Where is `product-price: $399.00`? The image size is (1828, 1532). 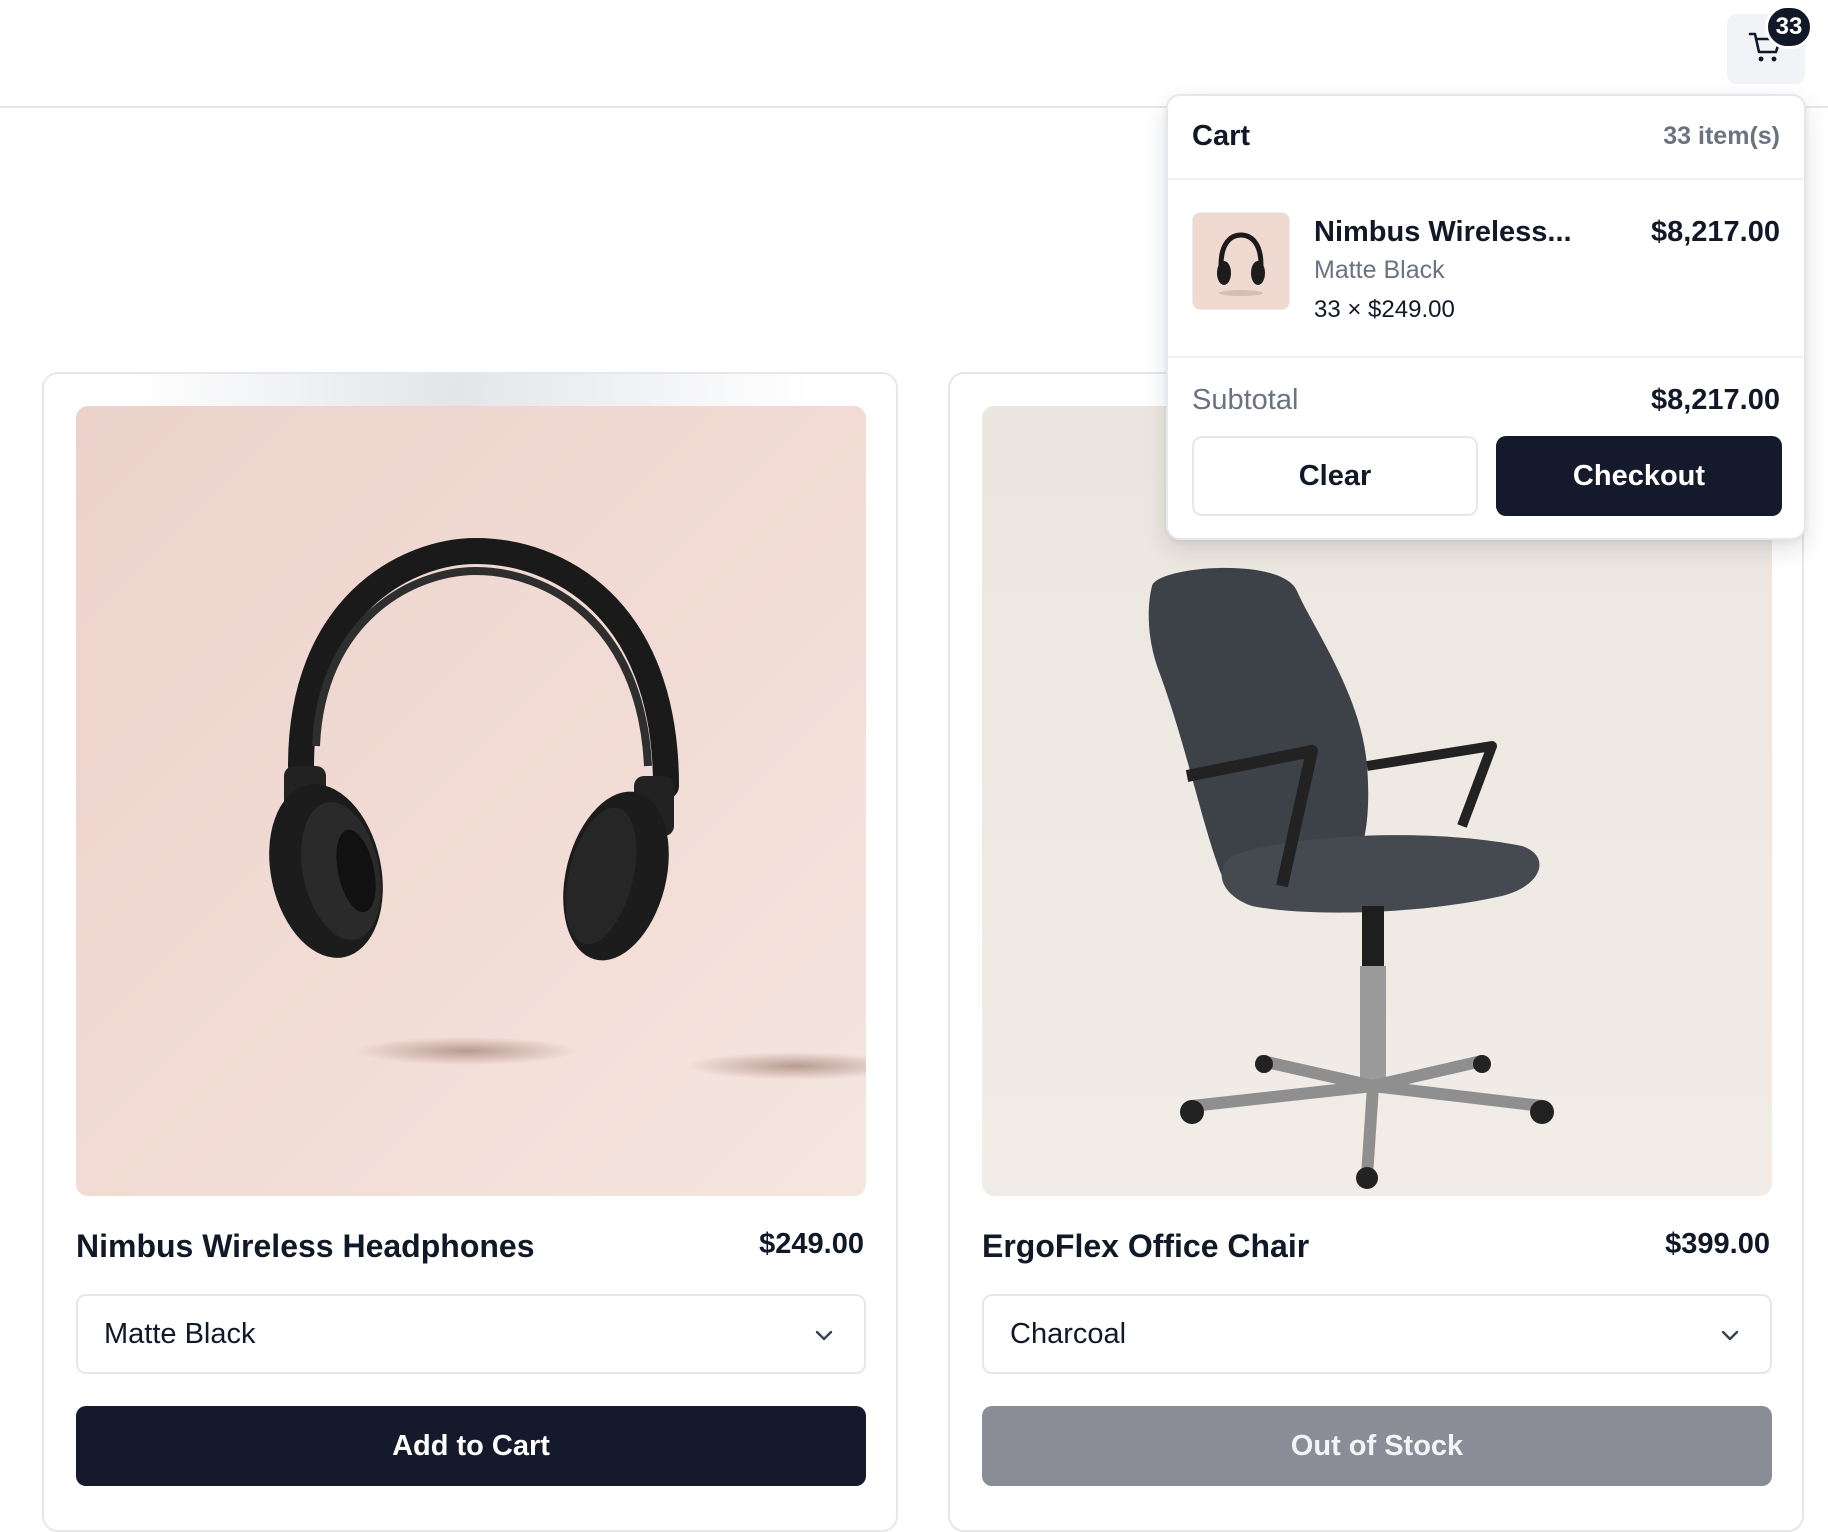
product-price: $399.00 is located at coordinates (1717, 1244).